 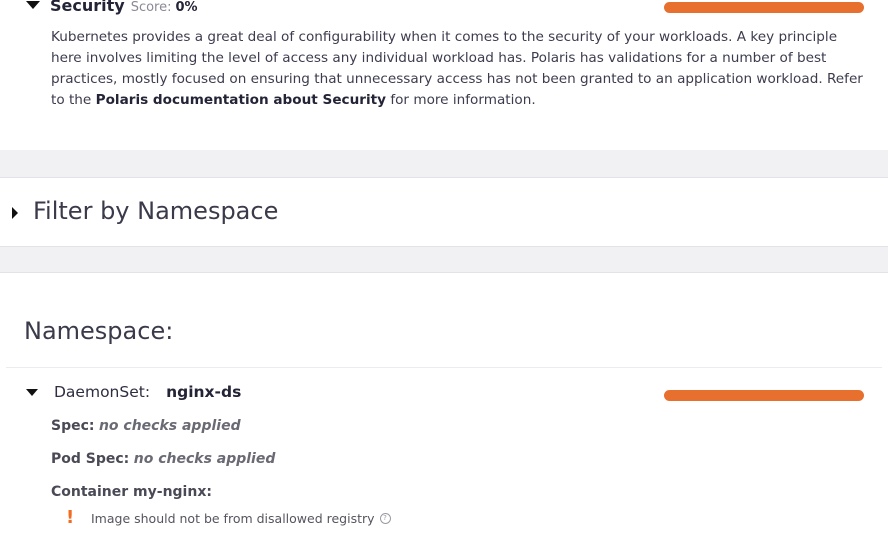 I want to click on security-score-bar, so click(x=764, y=7).